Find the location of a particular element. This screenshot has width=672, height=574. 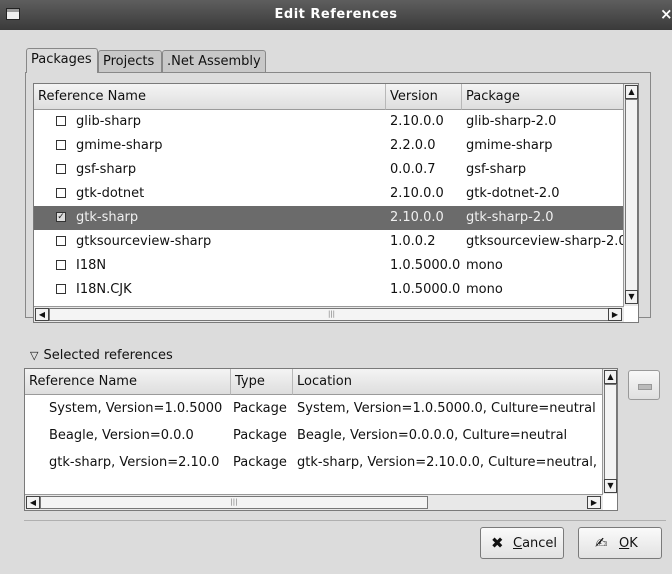

reference-name: Beagle, Version=0.0.0 is located at coordinates (121, 435).